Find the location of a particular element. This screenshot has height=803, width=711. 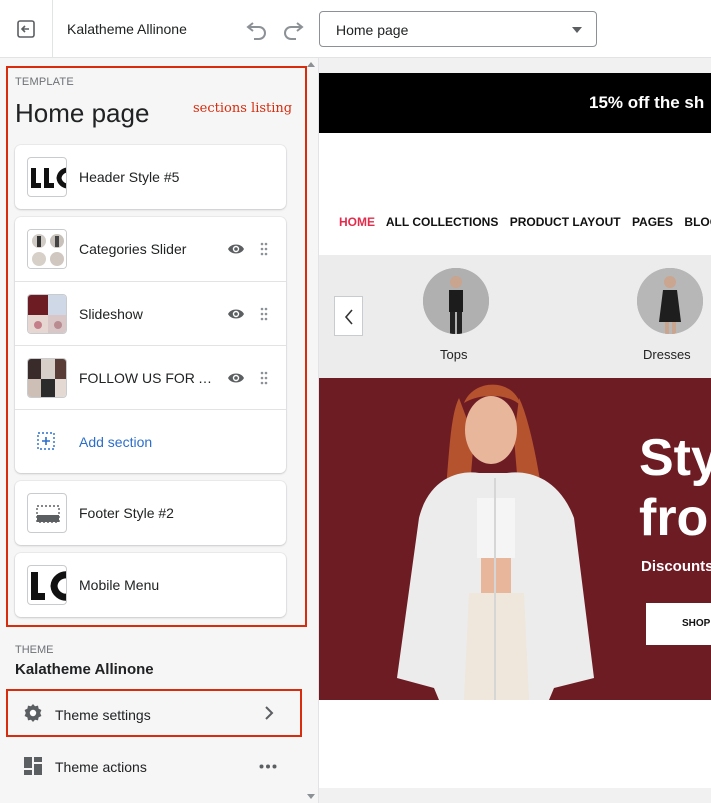

hero-shop-button-label: SHOP is located at coordinates (696, 623).